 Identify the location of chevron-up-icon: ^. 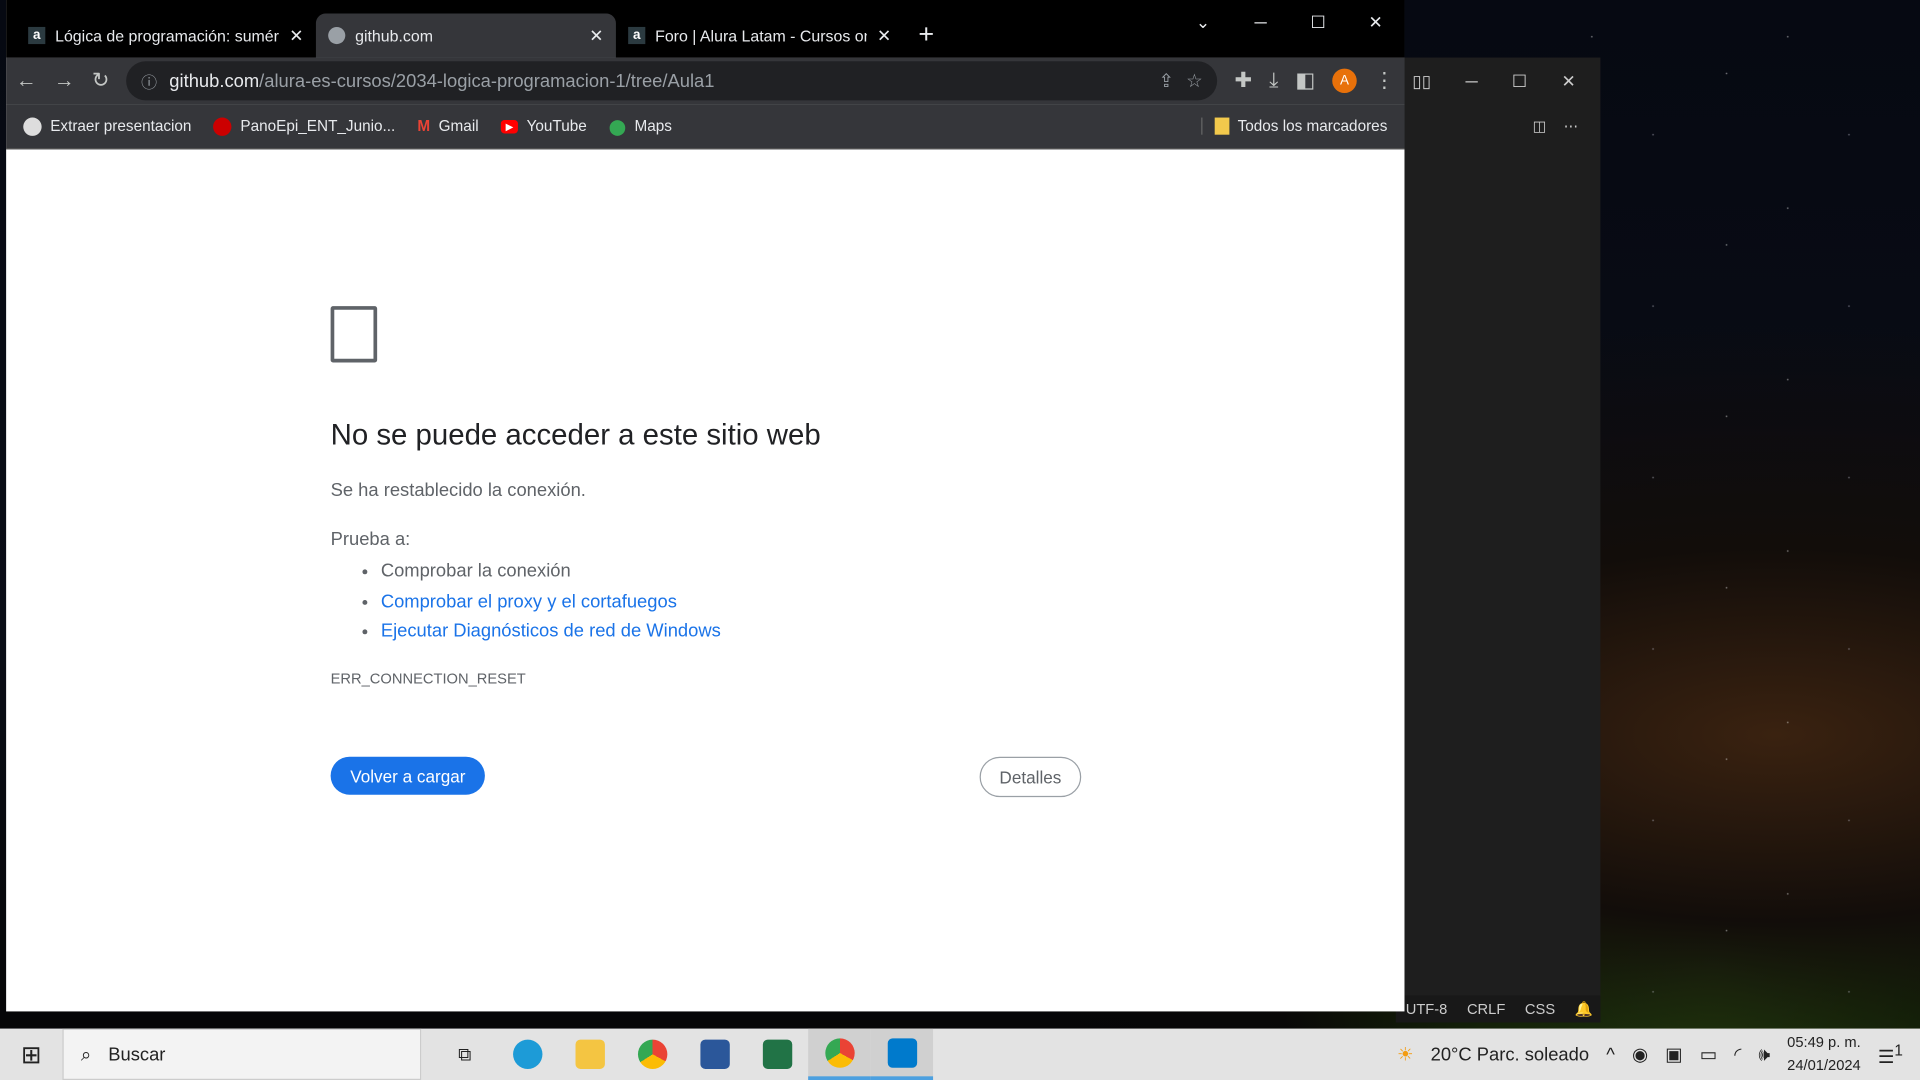
(1610, 1054).